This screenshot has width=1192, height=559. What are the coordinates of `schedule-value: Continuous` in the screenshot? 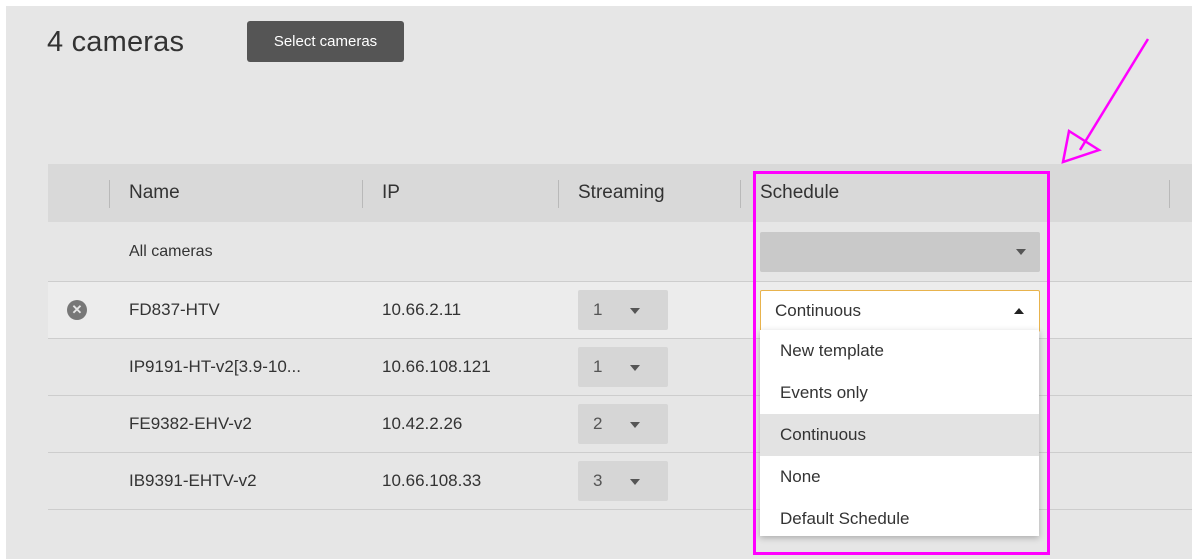 It's located at (818, 310).